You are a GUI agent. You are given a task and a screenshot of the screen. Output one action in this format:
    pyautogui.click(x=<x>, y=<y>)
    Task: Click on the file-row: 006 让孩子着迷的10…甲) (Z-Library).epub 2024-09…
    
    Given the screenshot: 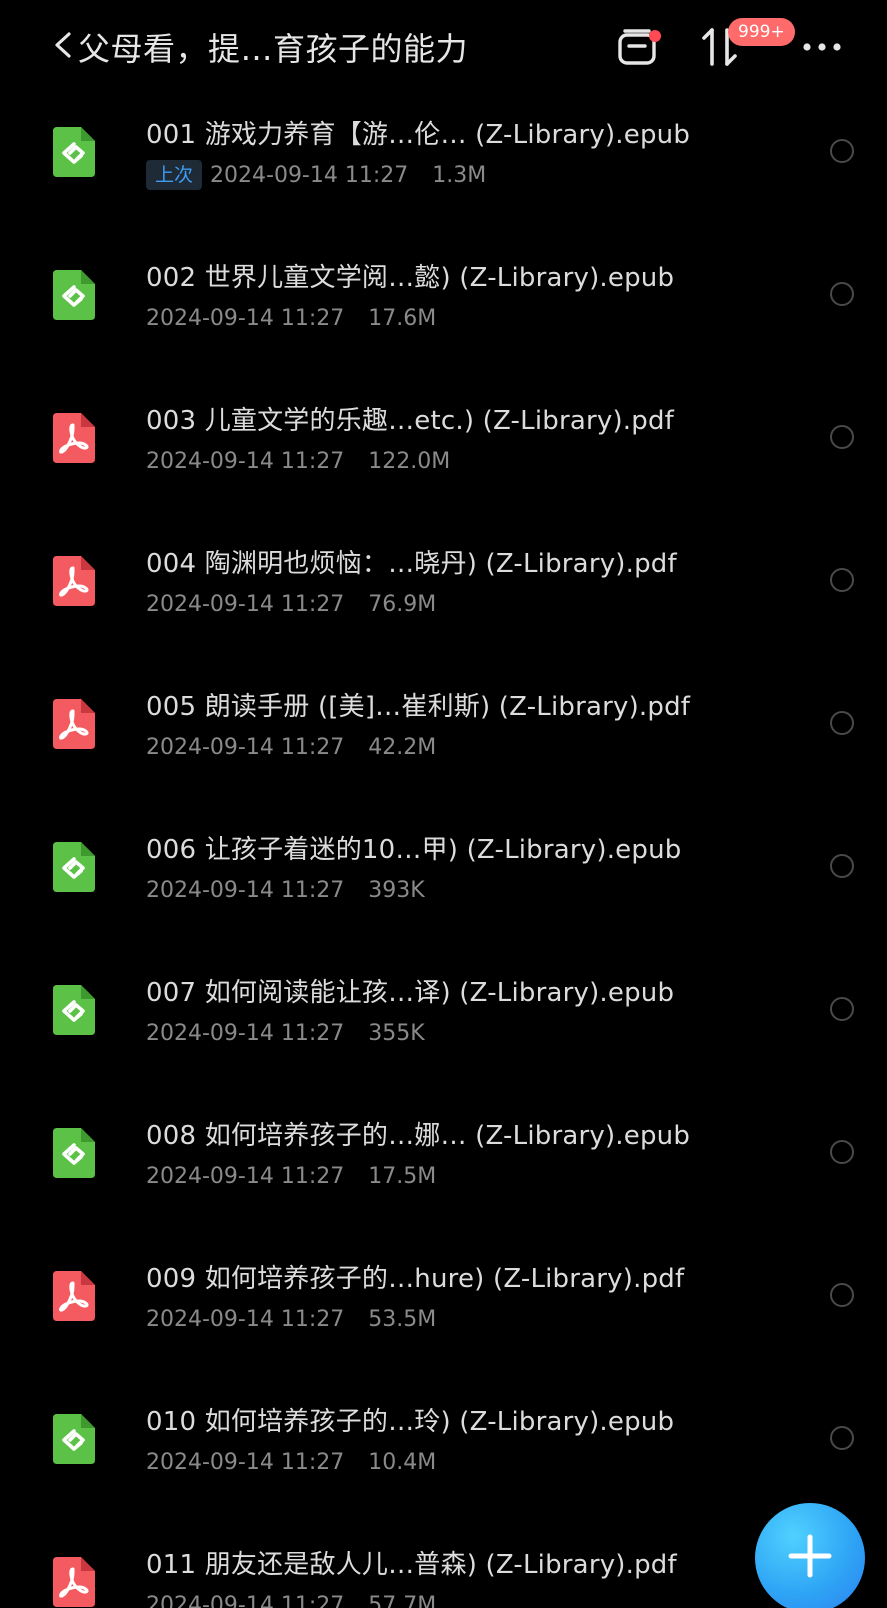 What is the action you would take?
    pyautogui.click(x=443, y=882)
    